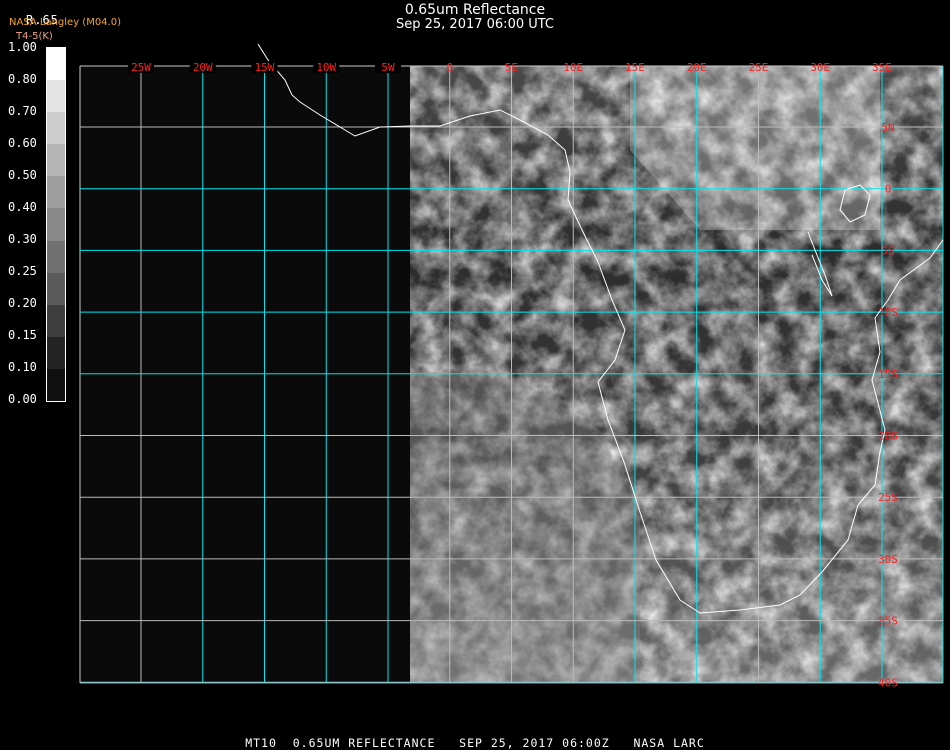 Image resolution: width=950 pixels, height=750 pixels. What do you see at coordinates (820, 67) in the screenshot?
I see `longitude-label: 30E` at bounding box center [820, 67].